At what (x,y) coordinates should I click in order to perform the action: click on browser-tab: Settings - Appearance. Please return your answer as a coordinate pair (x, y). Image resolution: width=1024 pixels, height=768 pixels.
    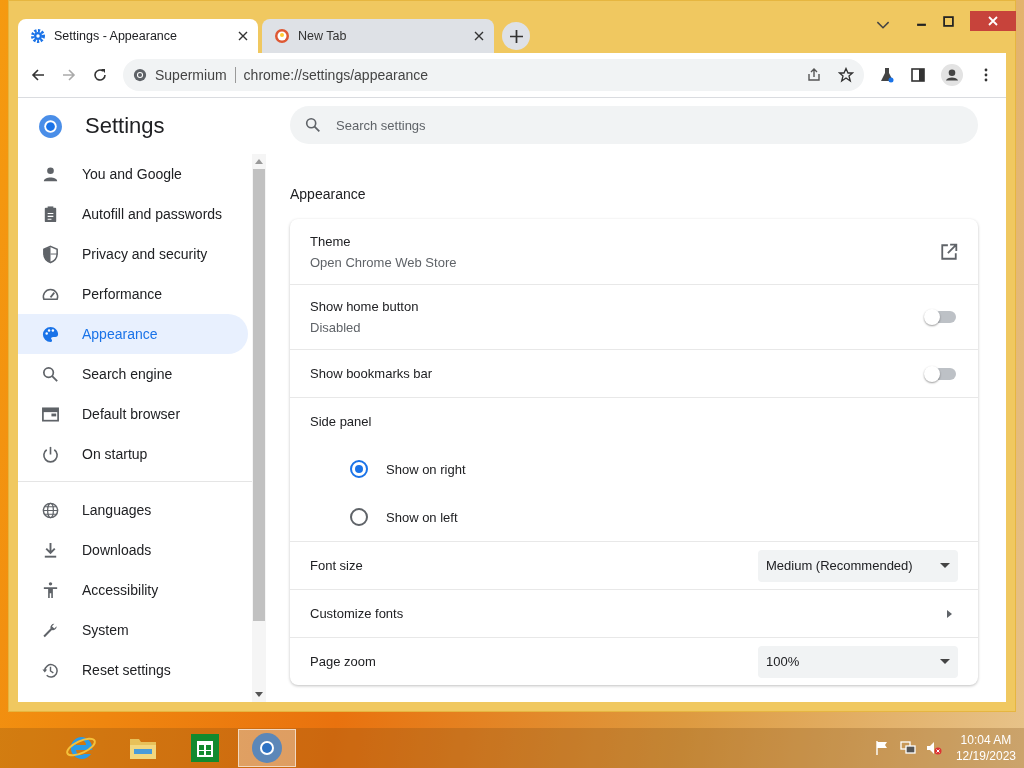
    Looking at the image, I should click on (138, 36).